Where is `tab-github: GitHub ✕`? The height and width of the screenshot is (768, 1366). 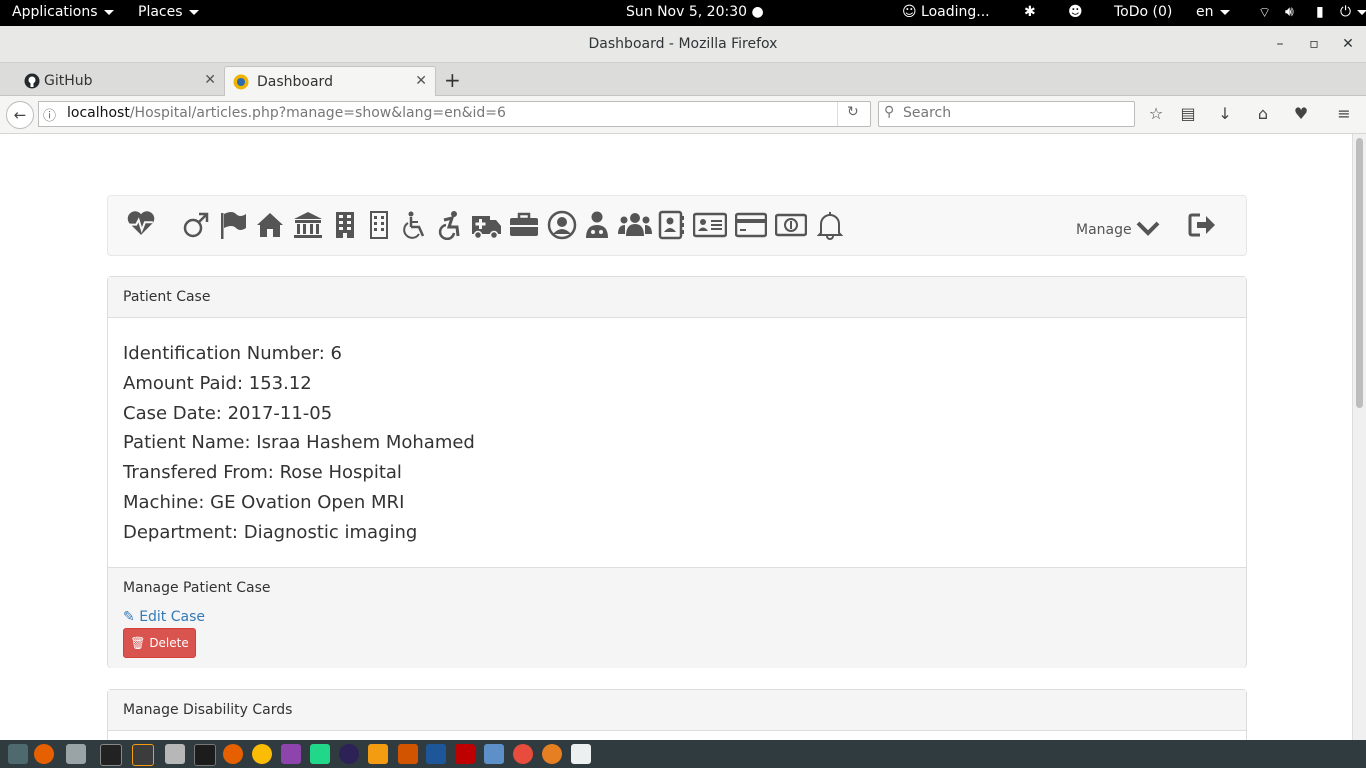
tab-github: GitHub ✕ is located at coordinates (118, 80).